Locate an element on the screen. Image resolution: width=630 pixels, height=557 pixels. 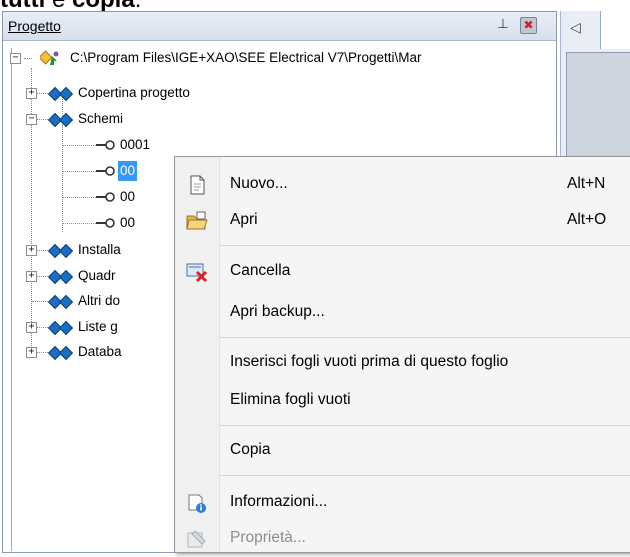
close-icon: ✖ is located at coordinates (528, 25).